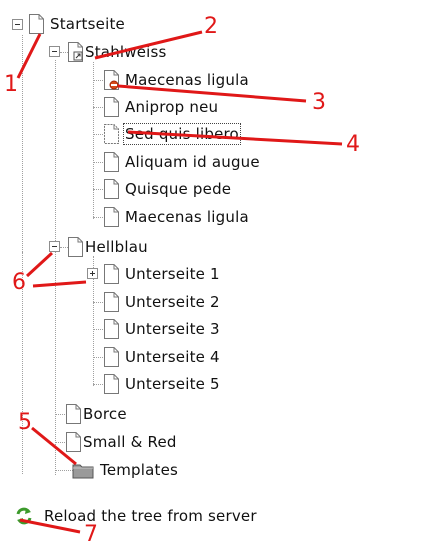 This screenshot has height=547, width=446. I want to click on collapse-stahlweiss-toggle, so click(54, 51).